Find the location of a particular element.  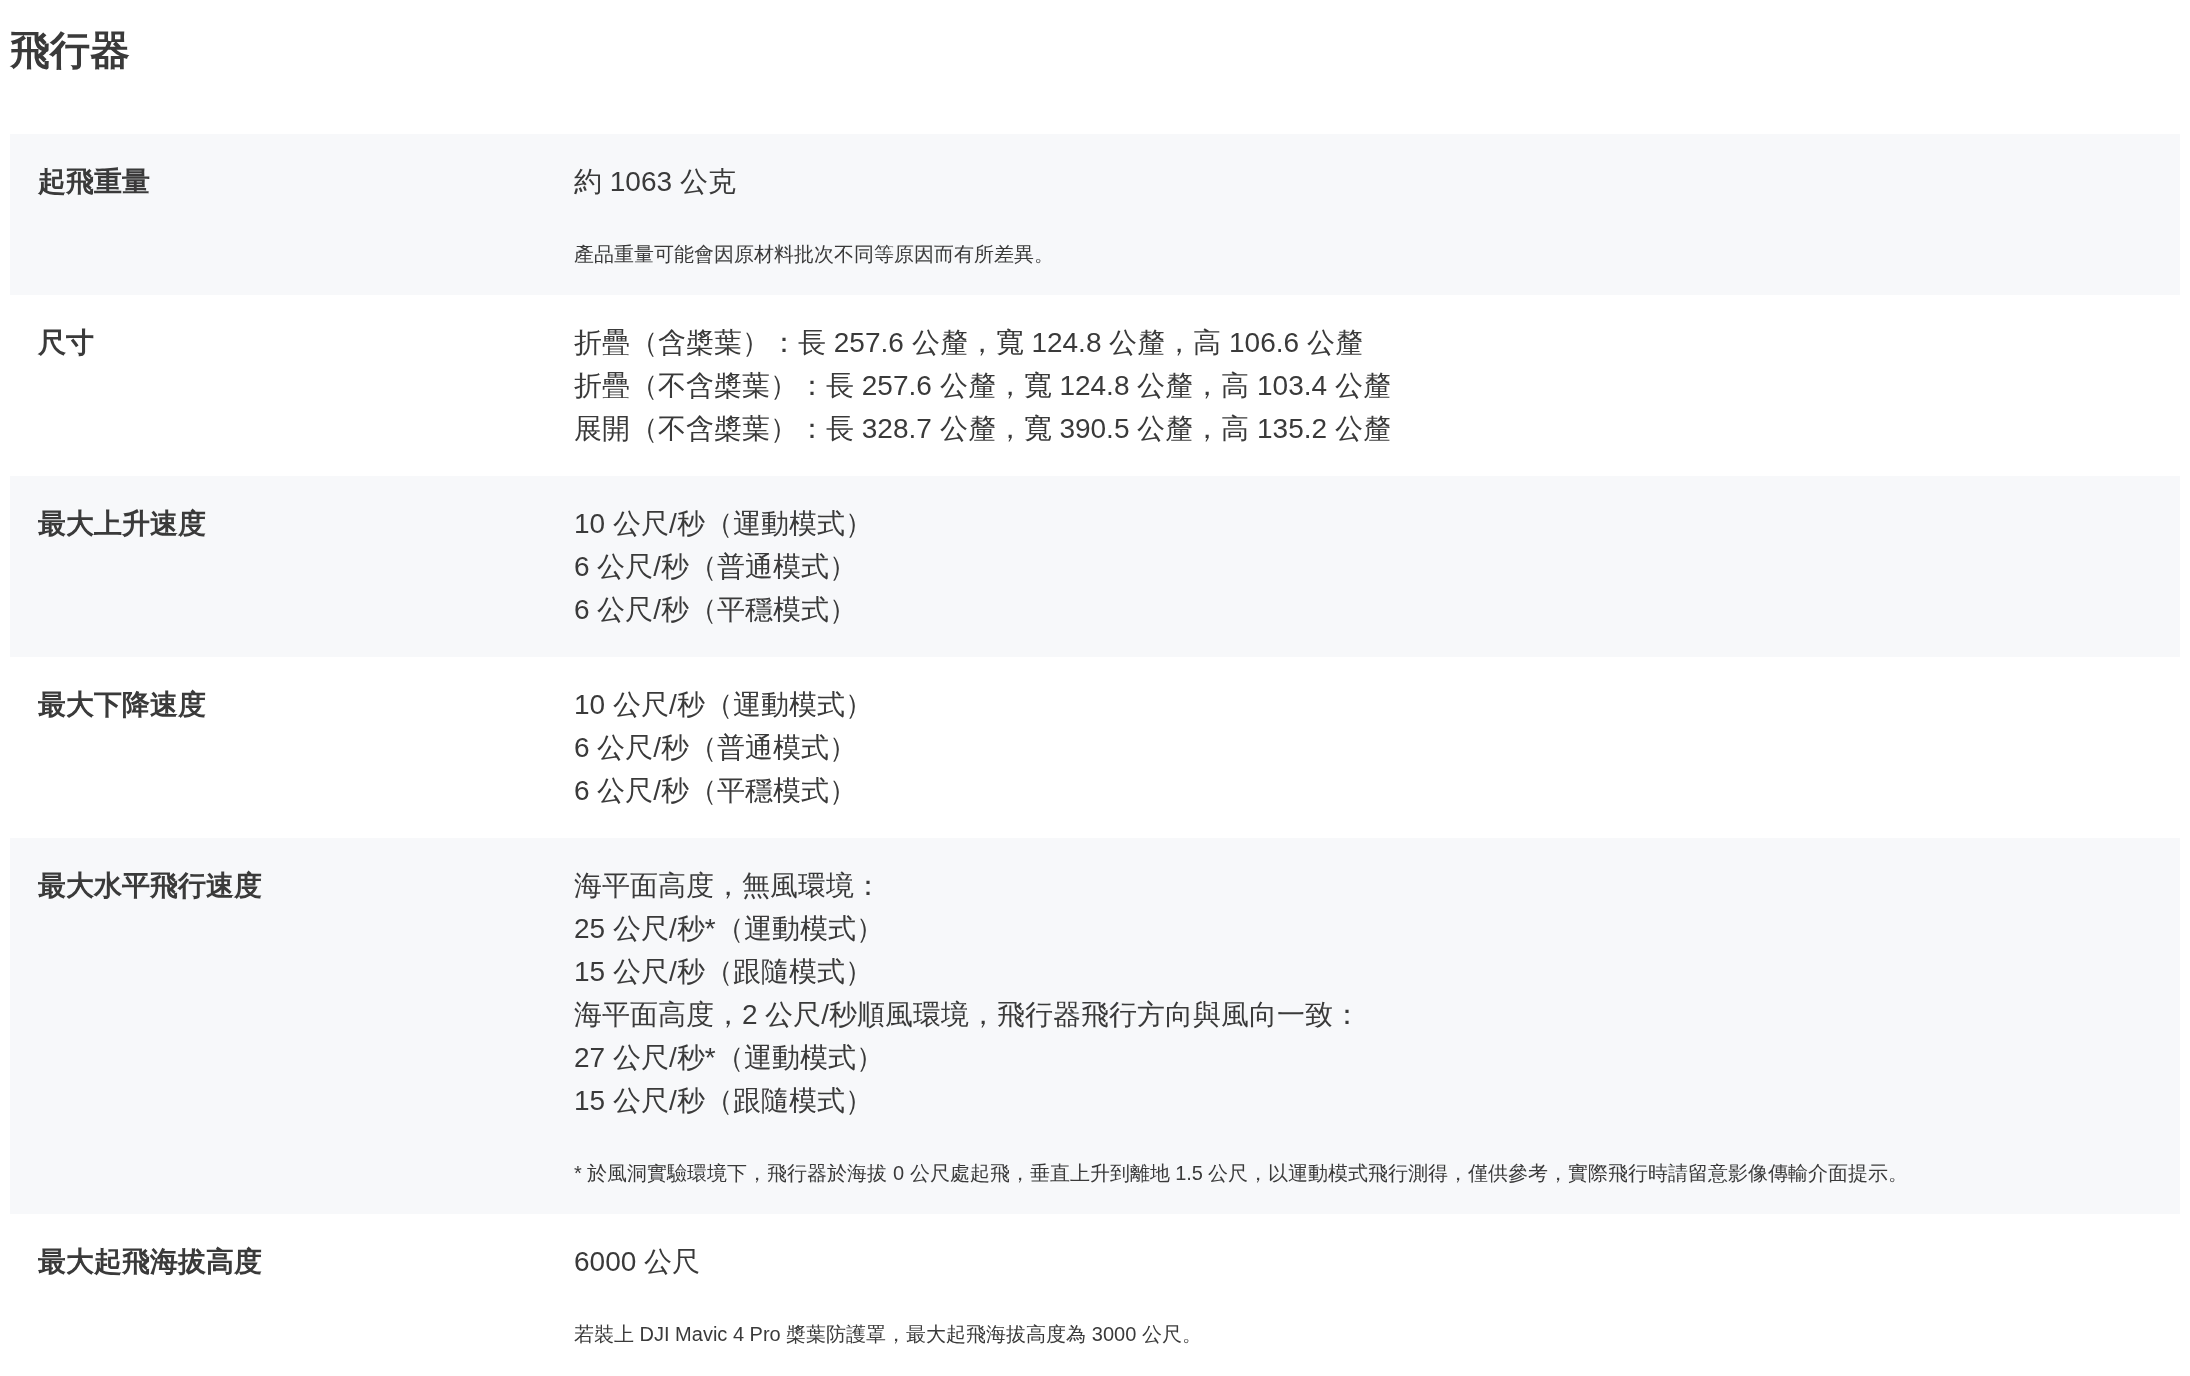

section-title: 飛行器 is located at coordinates (70, 50).